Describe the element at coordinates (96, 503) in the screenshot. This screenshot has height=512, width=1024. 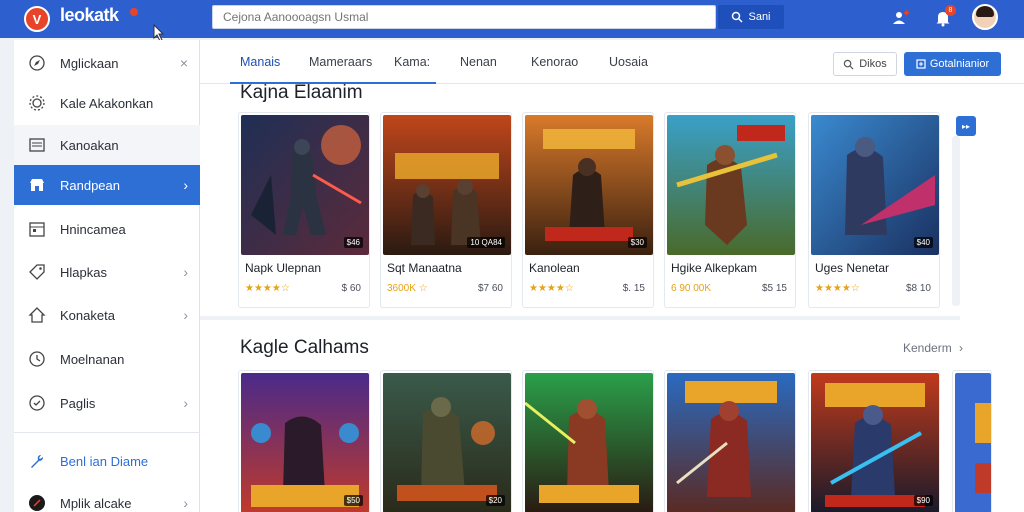
I see `sidebar-item-label: Mplik alcake` at that location.